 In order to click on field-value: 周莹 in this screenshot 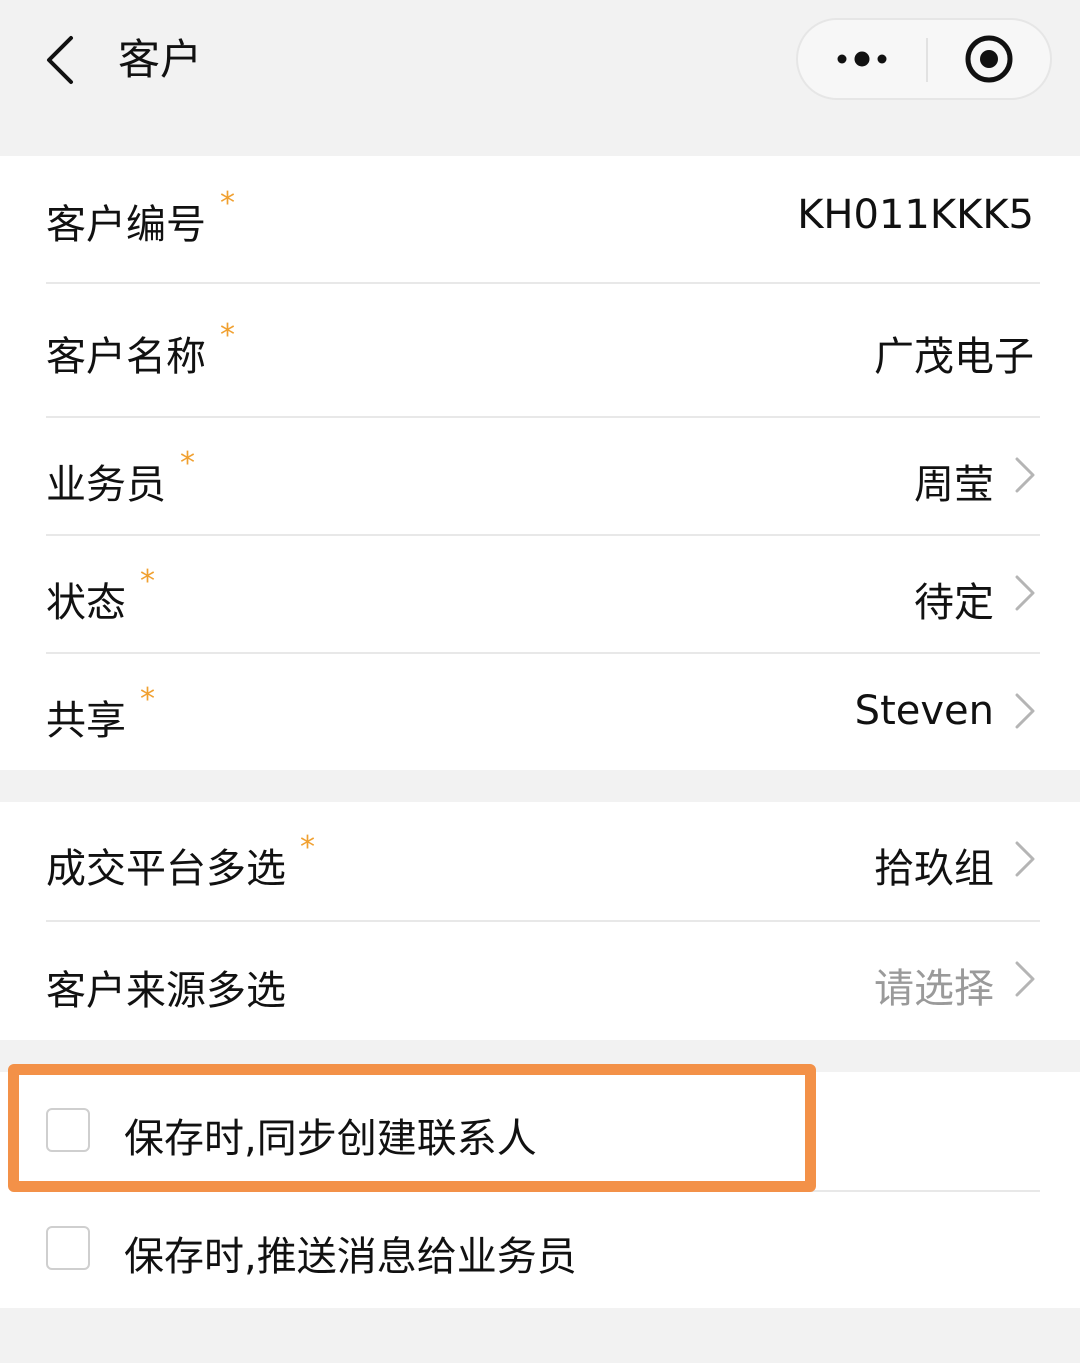, I will do `click(954, 485)`.